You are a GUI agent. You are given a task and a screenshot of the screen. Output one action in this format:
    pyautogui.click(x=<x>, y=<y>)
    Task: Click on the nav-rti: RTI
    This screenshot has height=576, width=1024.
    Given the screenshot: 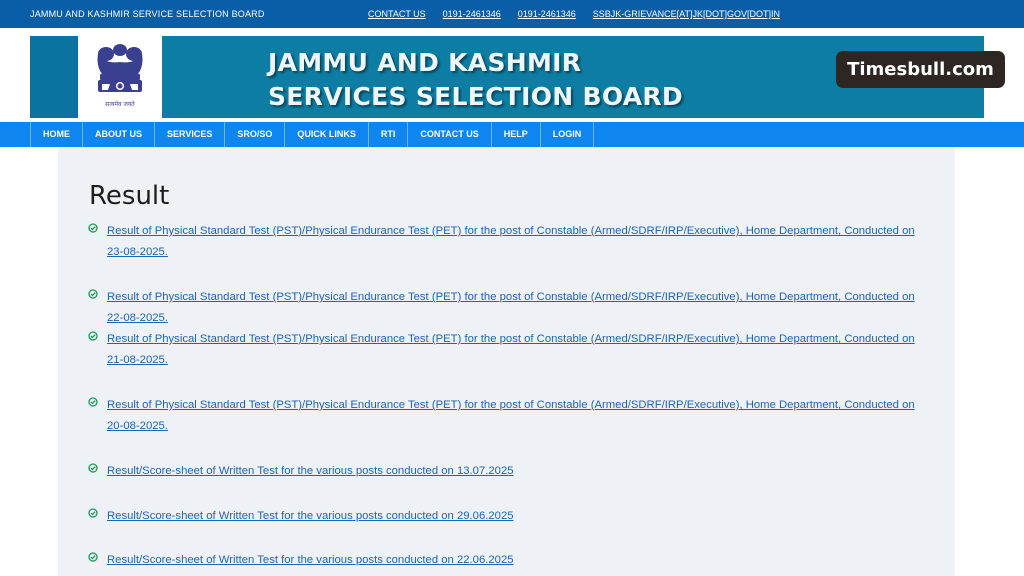 What is the action you would take?
    pyautogui.click(x=389, y=134)
    